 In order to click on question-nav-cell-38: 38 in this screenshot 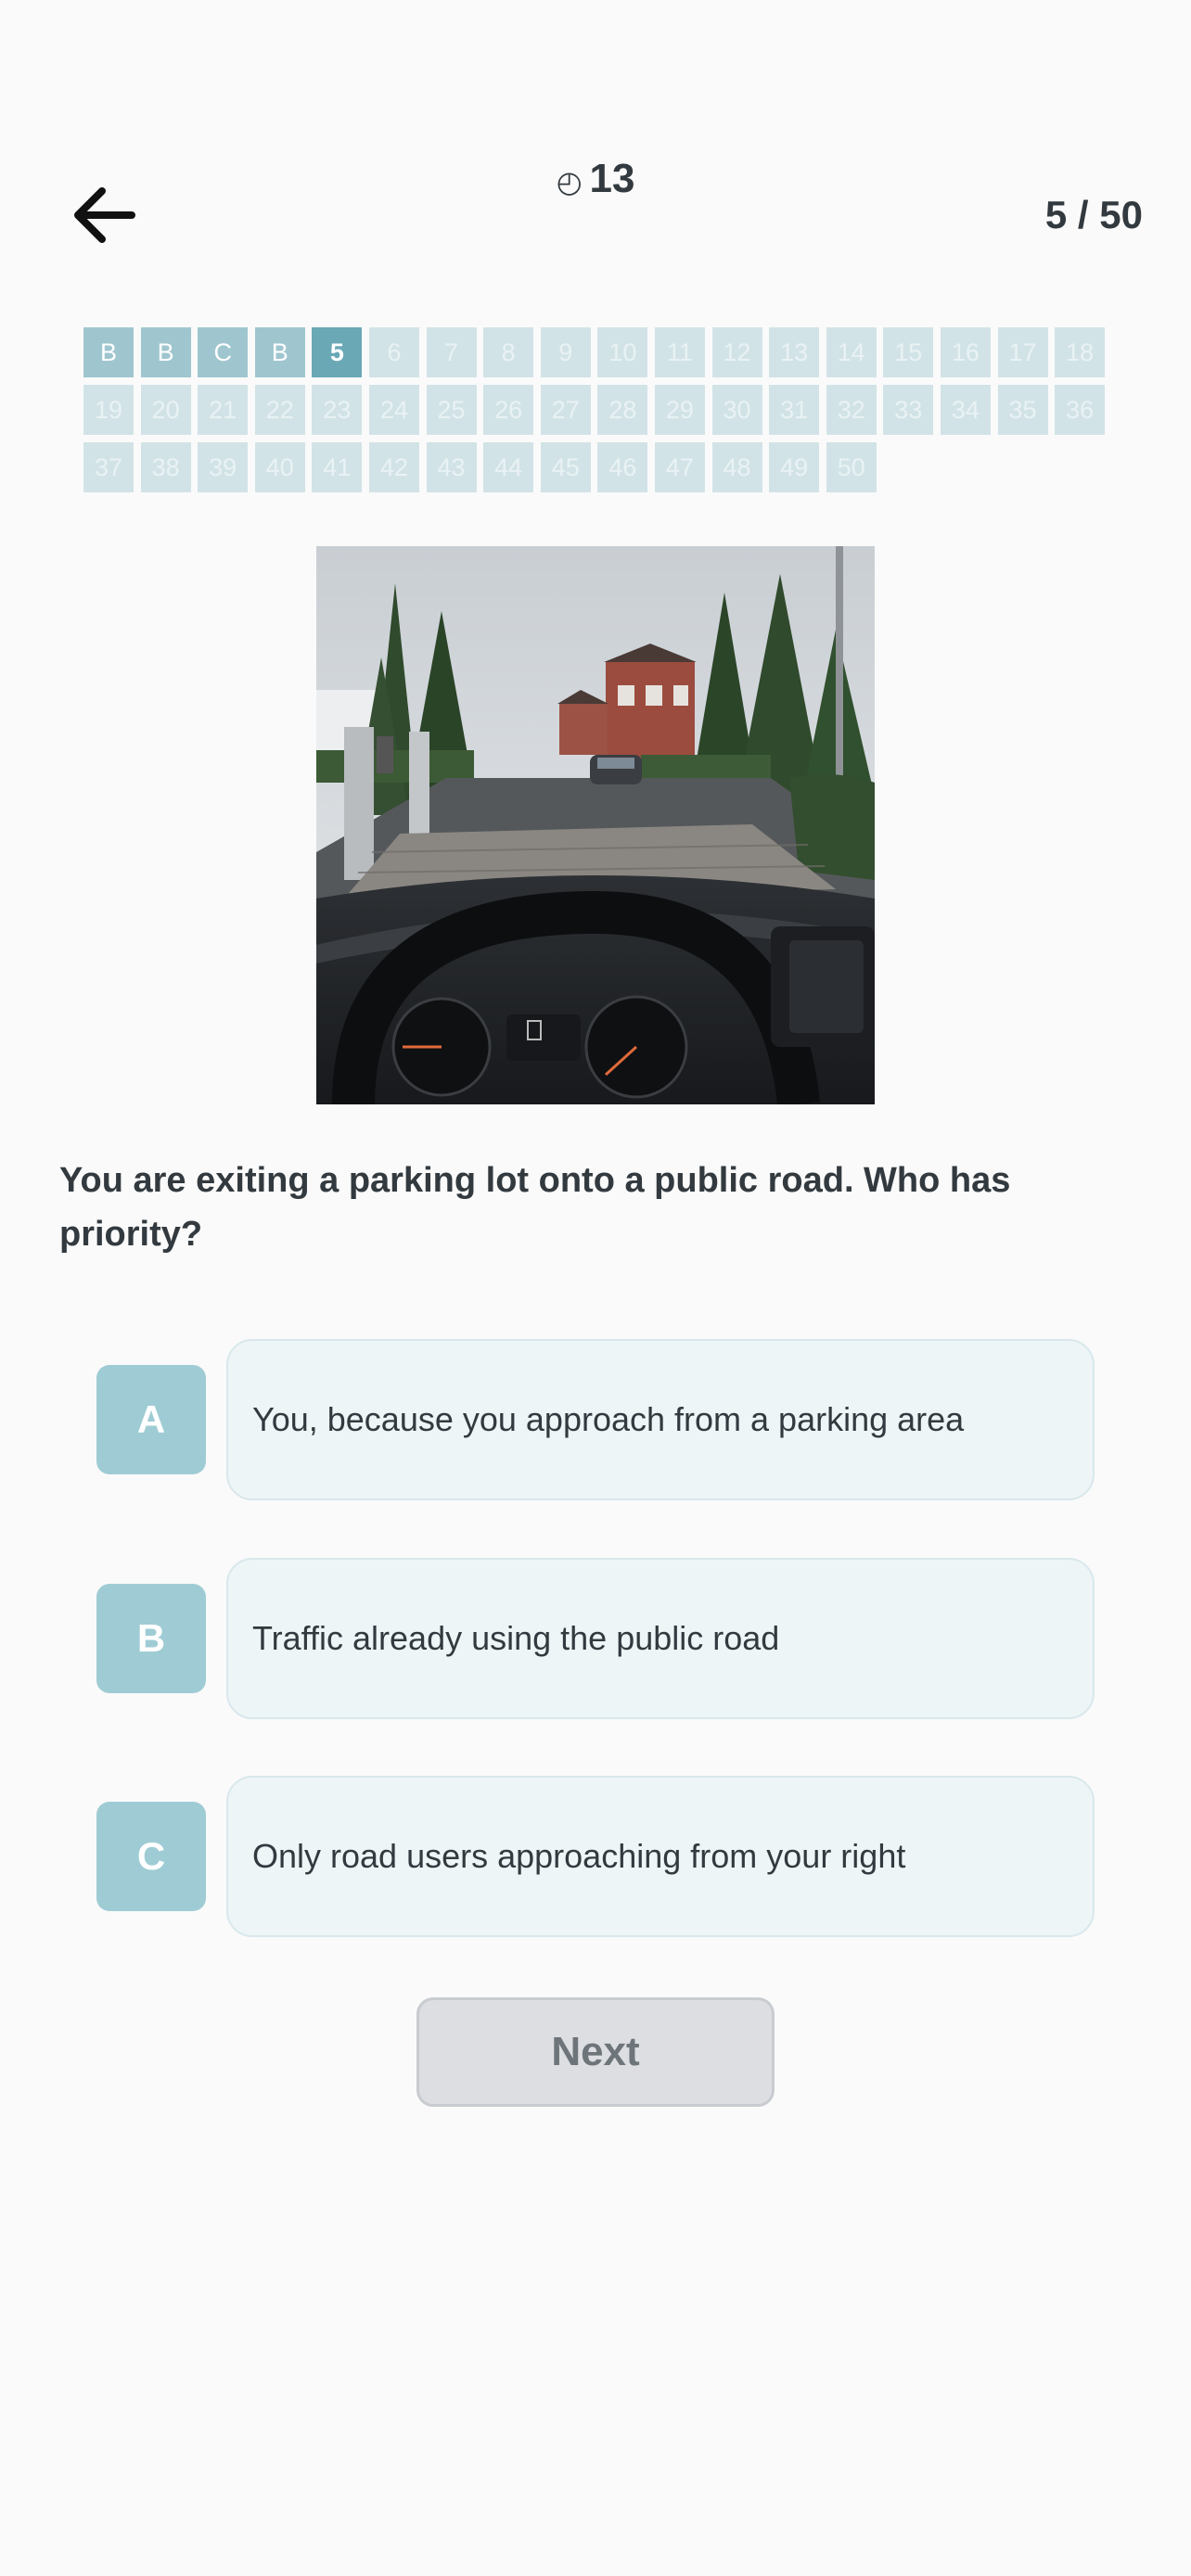, I will do `click(165, 467)`.